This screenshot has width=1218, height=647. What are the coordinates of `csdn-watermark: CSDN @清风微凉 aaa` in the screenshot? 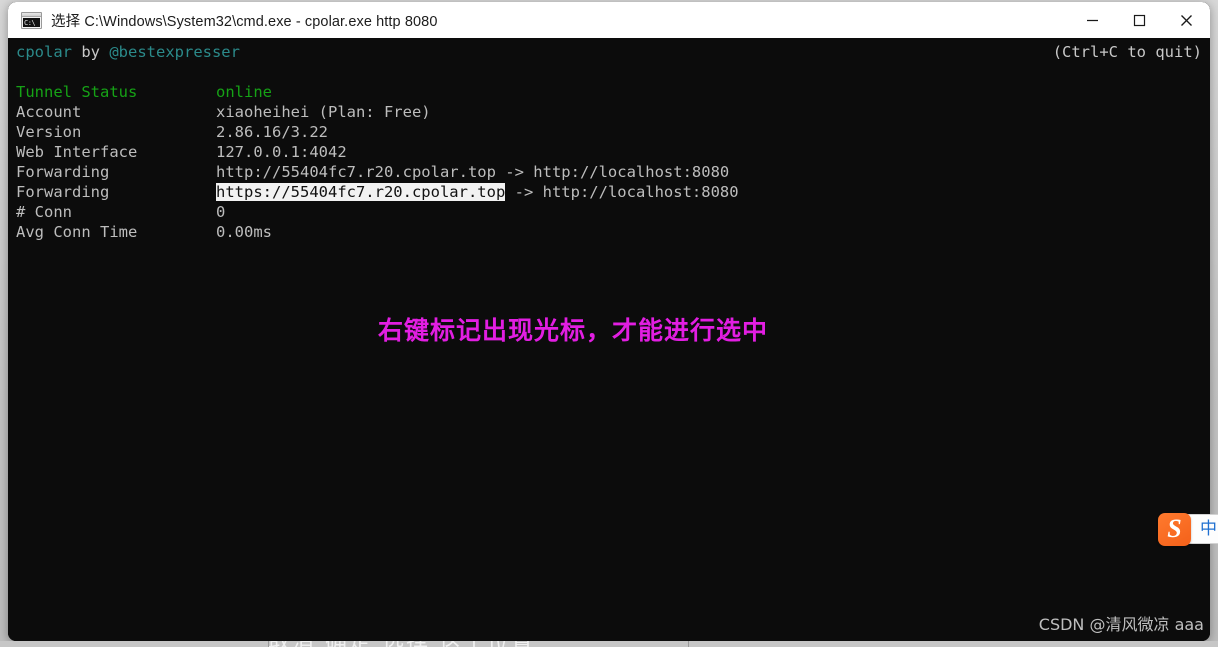 It's located at (1121, 624).